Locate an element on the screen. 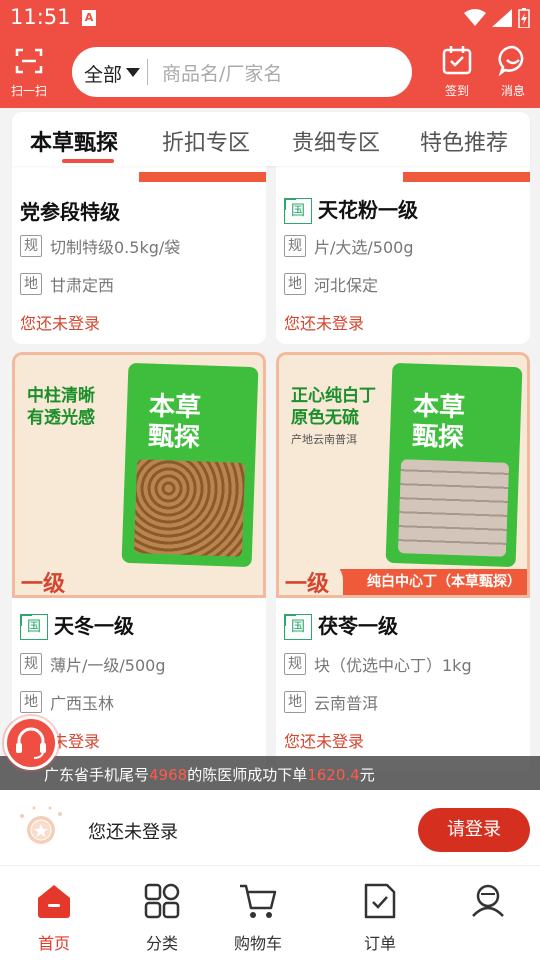  checkin-icon is located at coordinates (457, 60).